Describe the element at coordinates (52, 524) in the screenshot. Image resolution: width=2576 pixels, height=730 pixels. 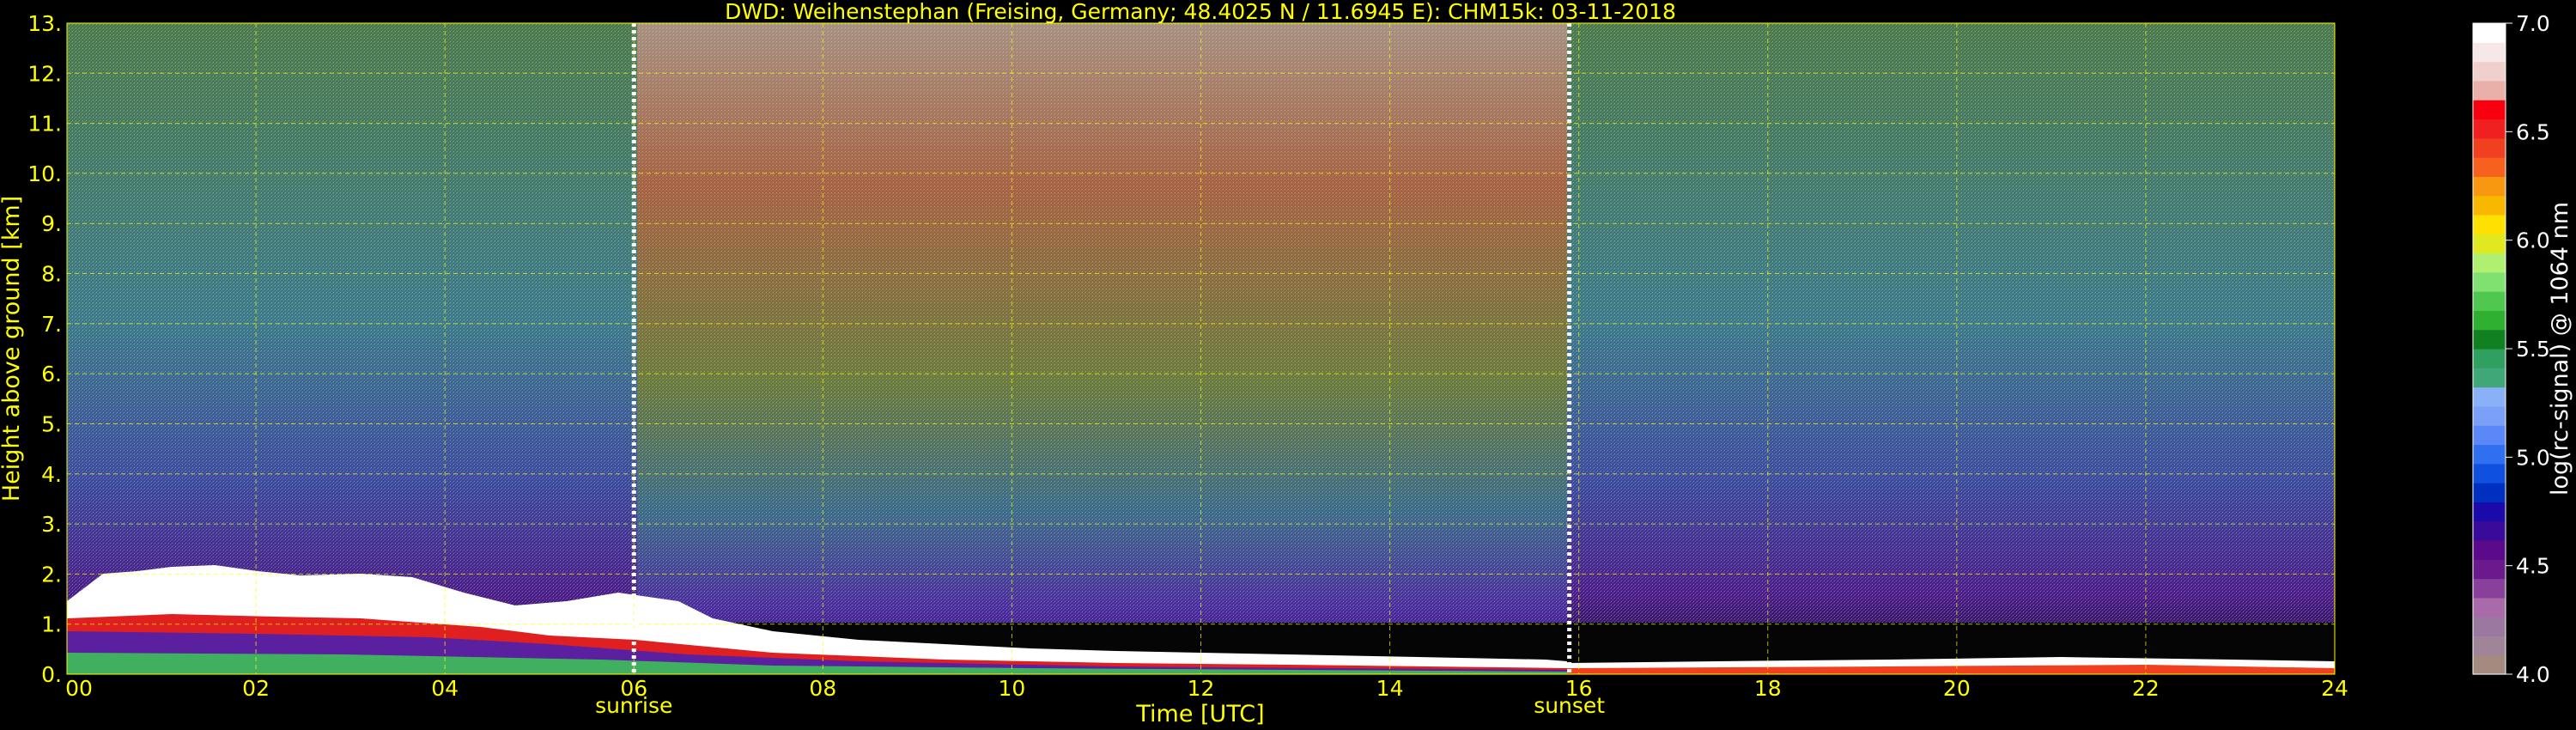
I see `y-tick-label: 3.` at that location.